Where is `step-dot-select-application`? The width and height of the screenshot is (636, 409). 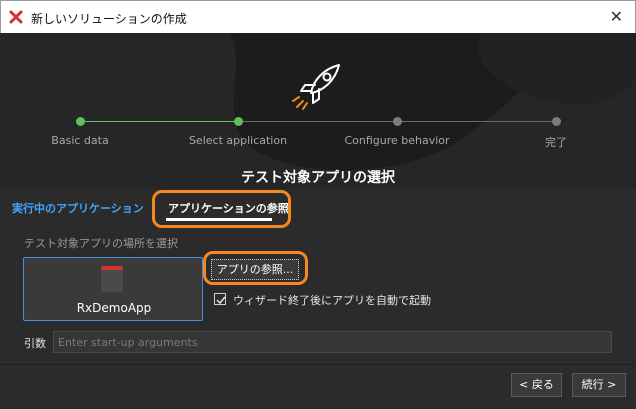
step-dot-select-application is located at coordinates (238, 121).